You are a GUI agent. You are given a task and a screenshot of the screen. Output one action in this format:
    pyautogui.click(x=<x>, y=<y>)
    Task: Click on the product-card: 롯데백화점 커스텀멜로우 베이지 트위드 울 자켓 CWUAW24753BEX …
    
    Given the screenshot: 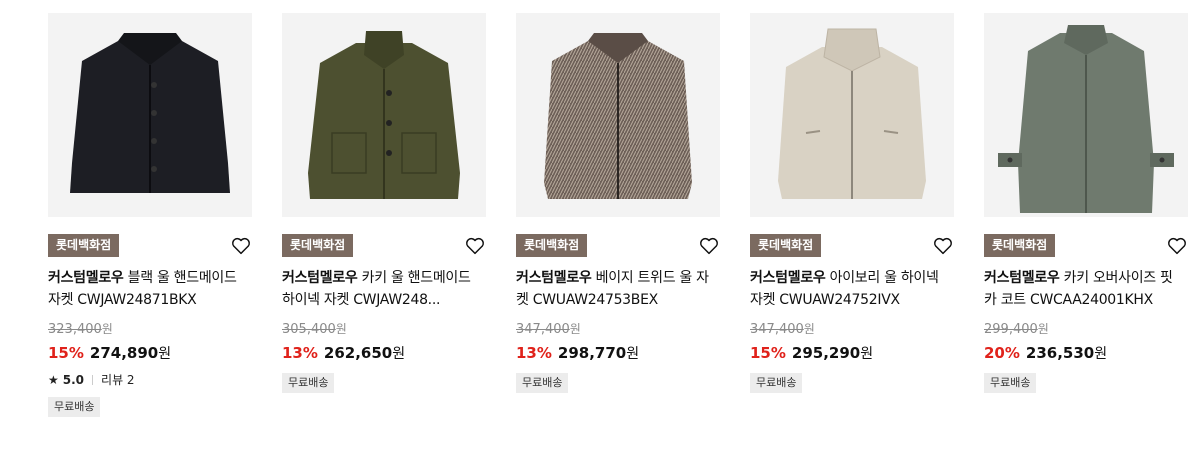 What is the action you would take?
    pyautogui.click(x=618, y=203)
    